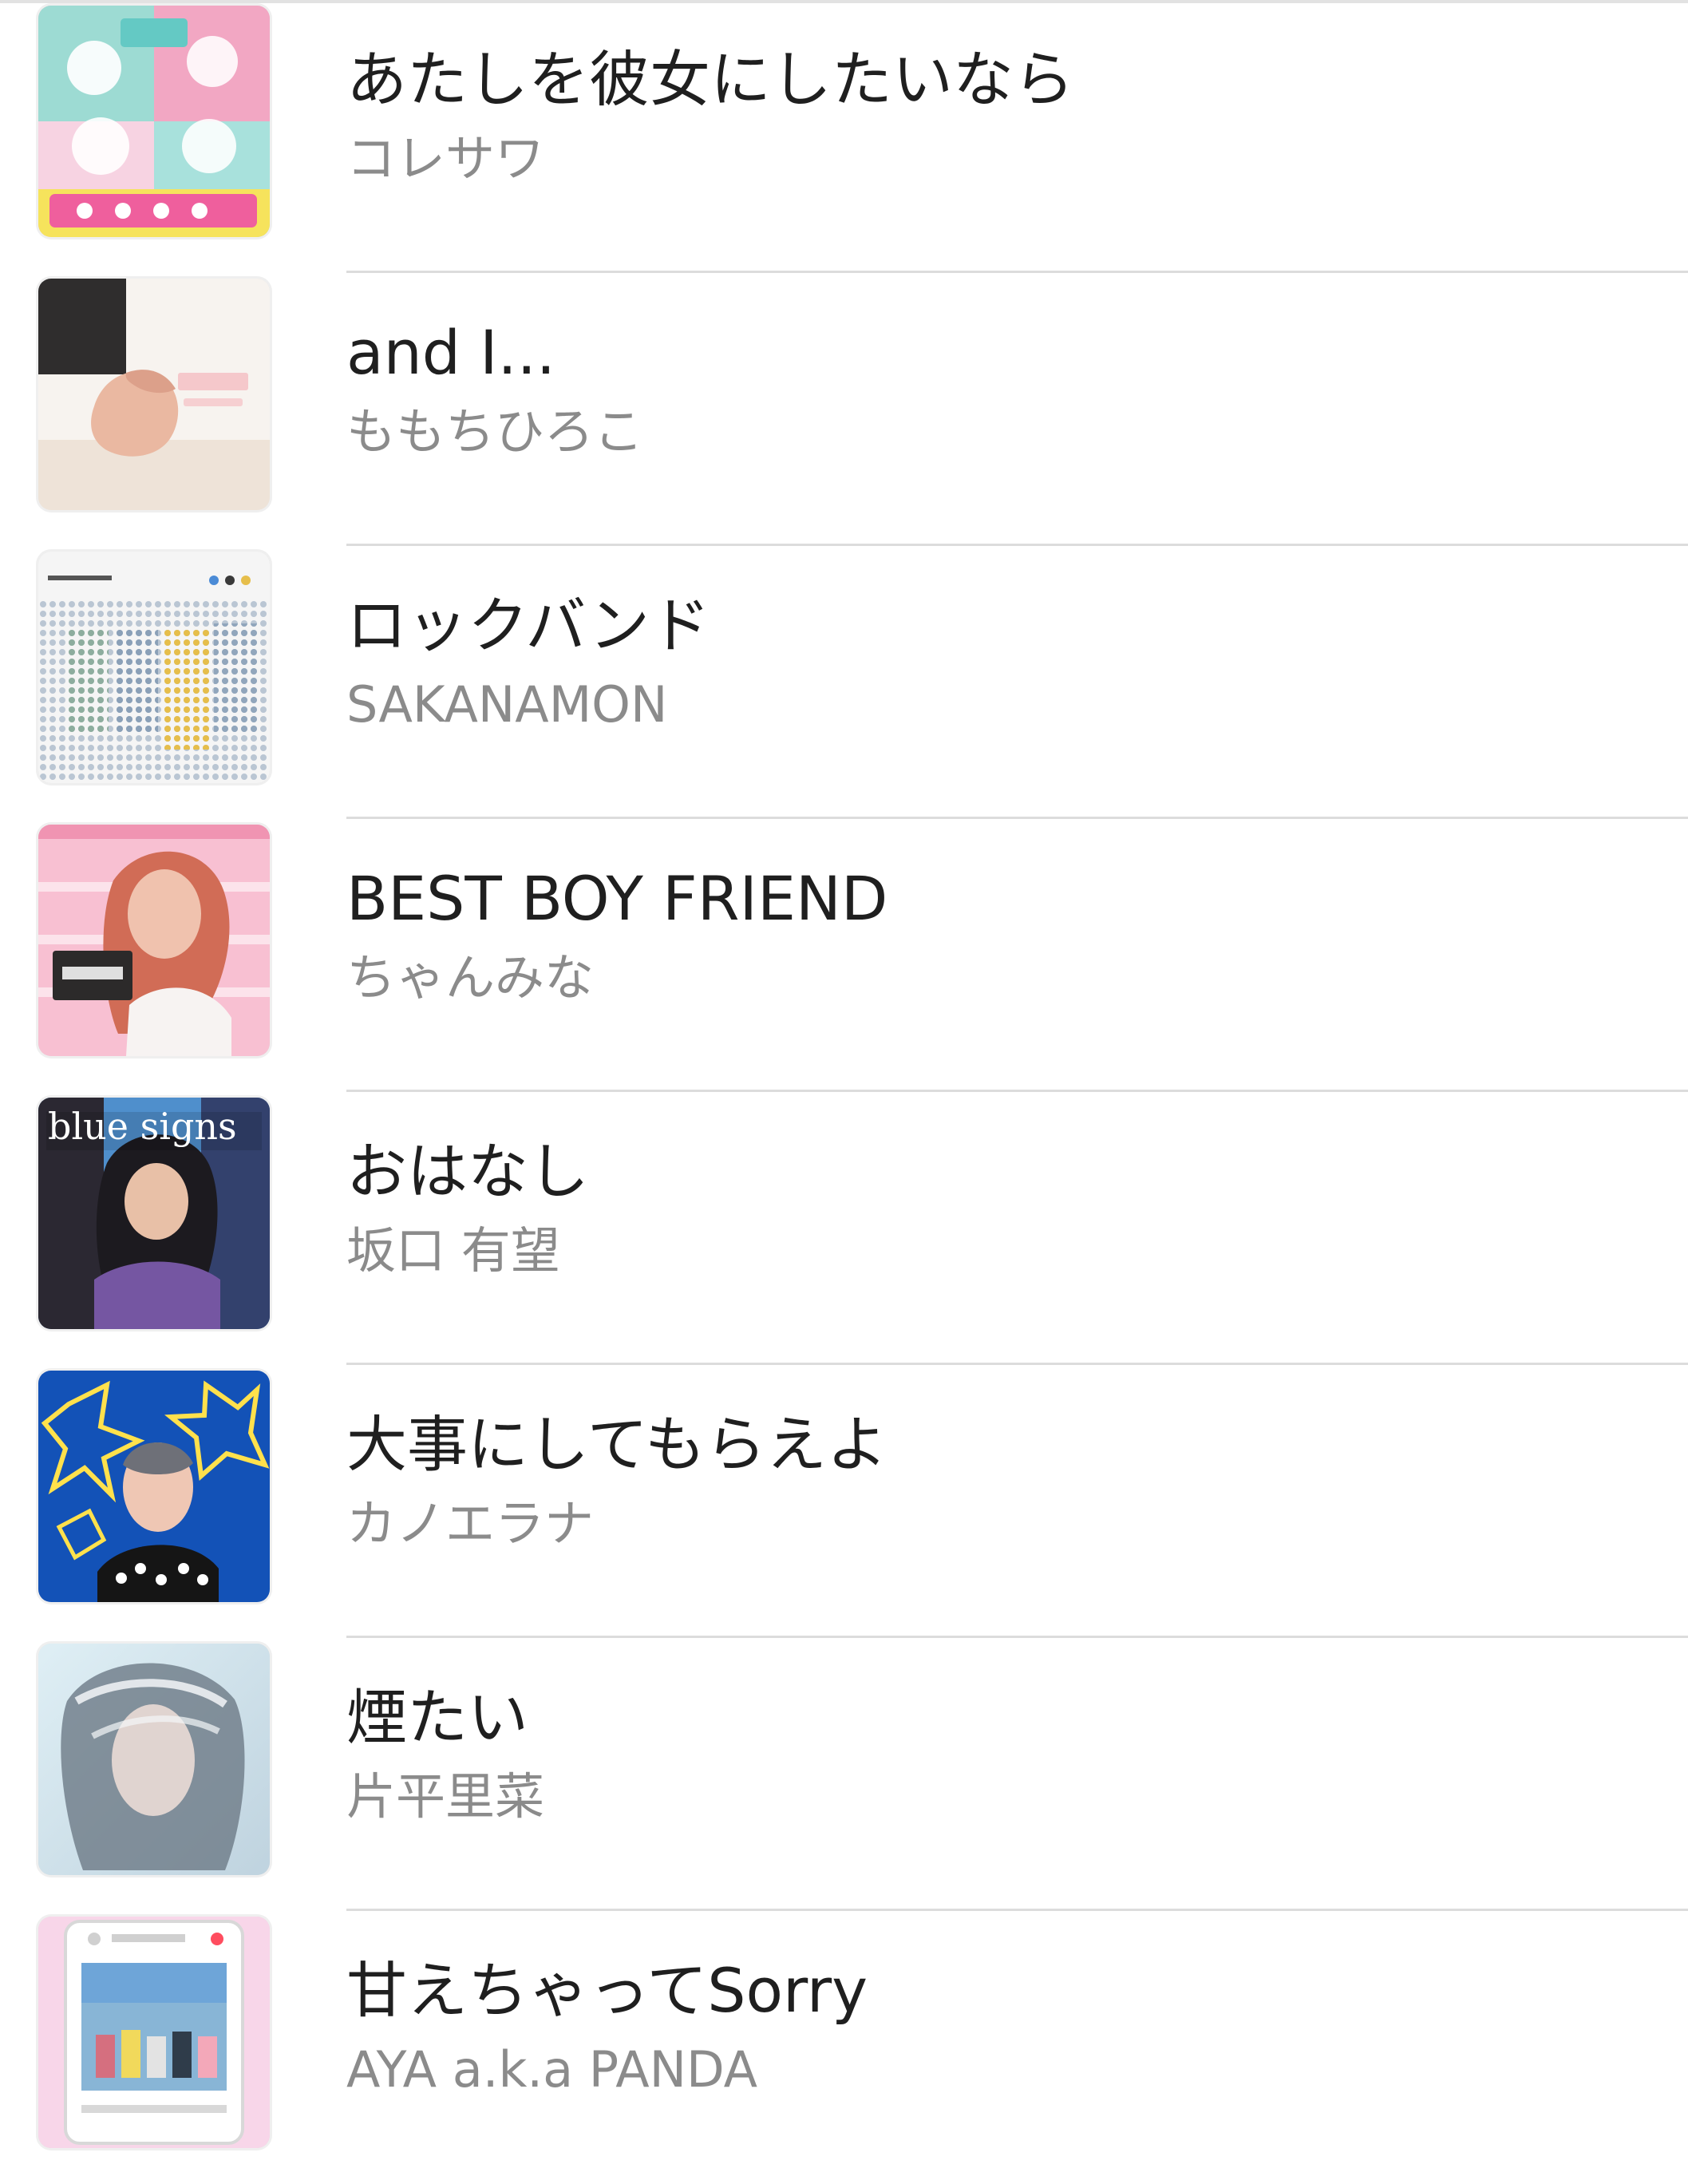 The height and width of the screenshot is (2184, 1688). I want to click on song-artist: ももちひろこ, so click(495, 432).